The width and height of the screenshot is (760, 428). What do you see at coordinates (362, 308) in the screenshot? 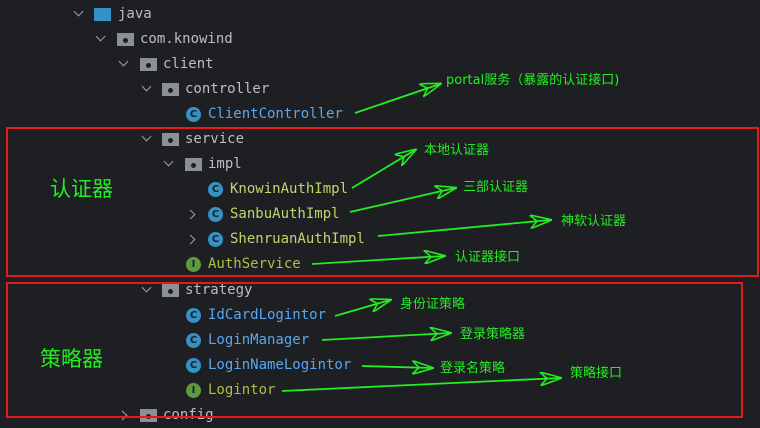
I see `arrow-idcard` at bounding box center [362, 308].